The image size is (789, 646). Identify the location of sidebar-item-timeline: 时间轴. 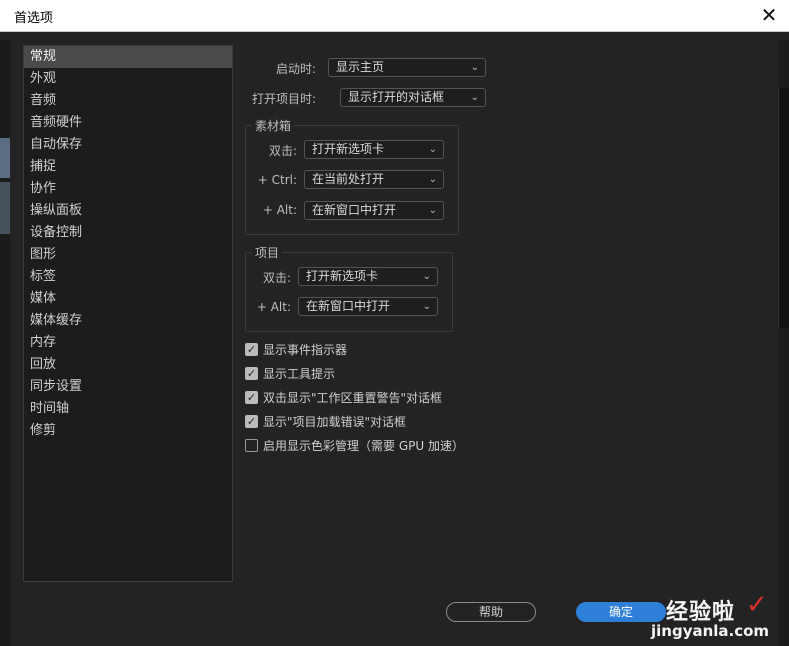
(128, 409).